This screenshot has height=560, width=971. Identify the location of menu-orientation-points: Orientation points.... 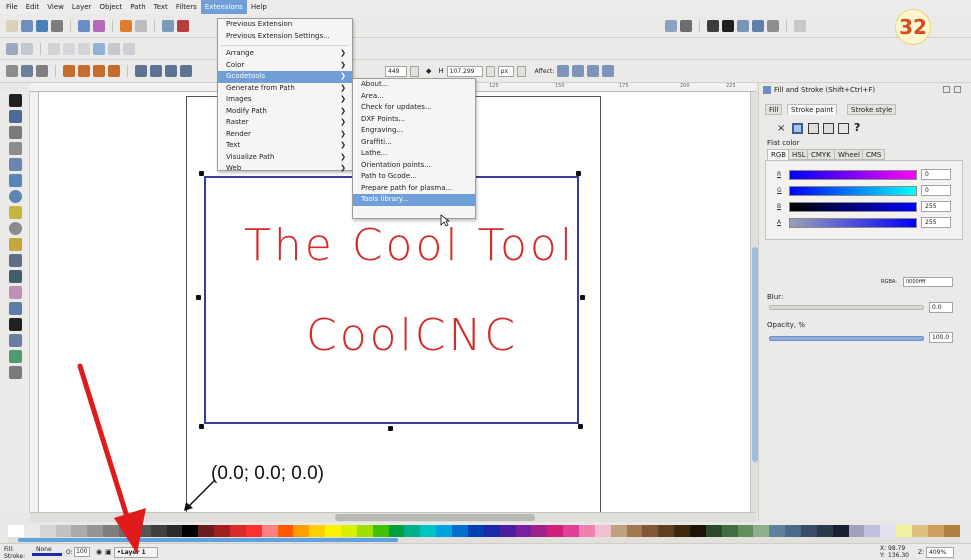
(414, 166).